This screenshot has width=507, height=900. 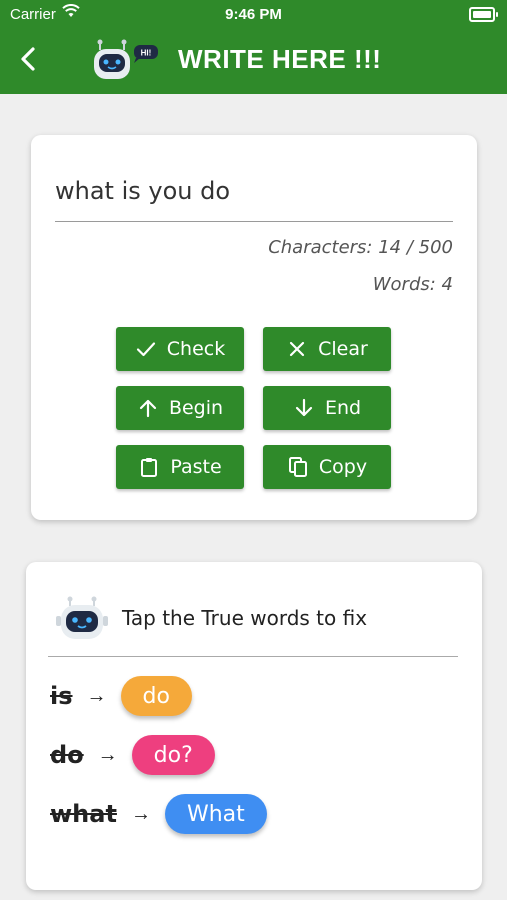 What do you see at coordinates (61, 696) in the screenshot?
I see `wrong-word: is` at bounding box center [61, 696].